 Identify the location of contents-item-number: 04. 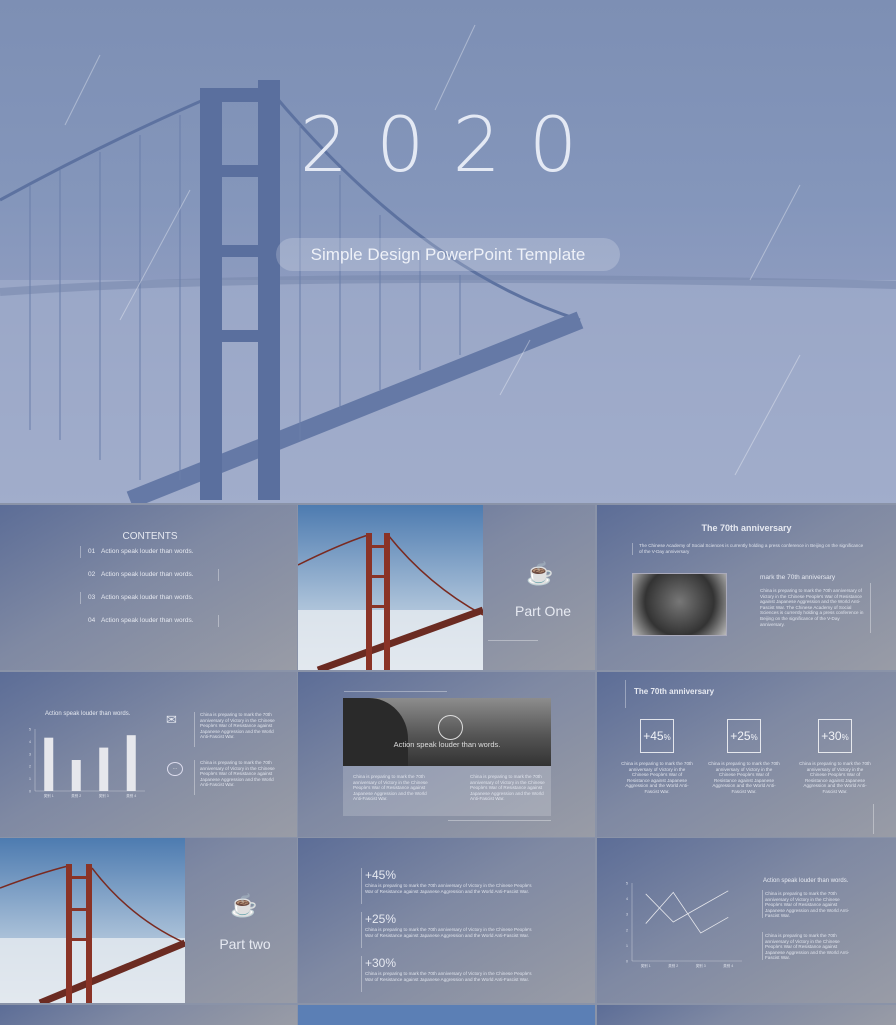
(92, 620).